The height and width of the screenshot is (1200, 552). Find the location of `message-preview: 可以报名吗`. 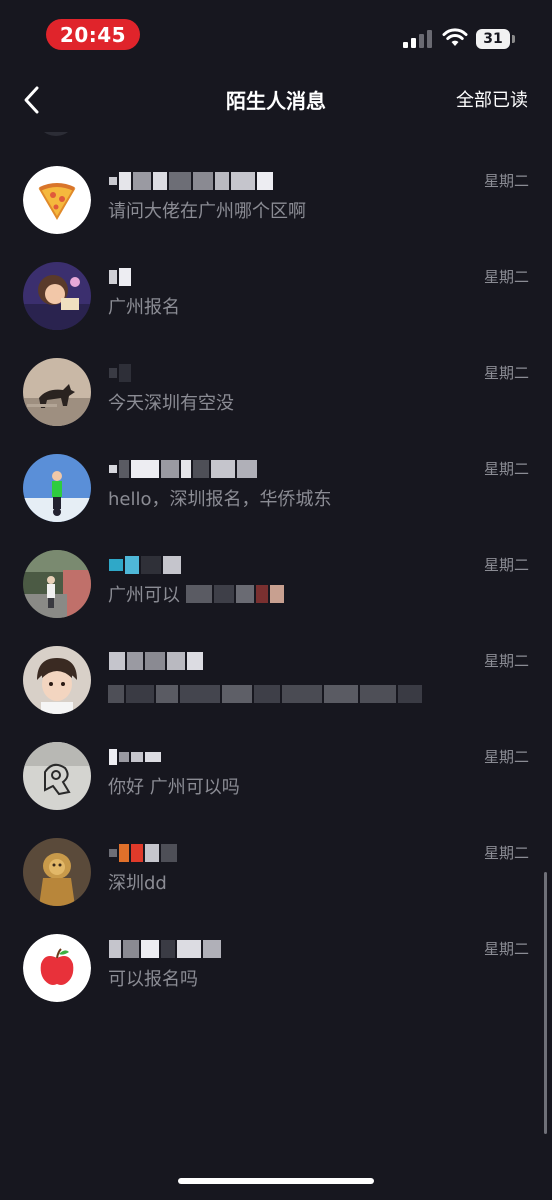

message-preview: 可以报名吗 is located at coordinates (153, 979).